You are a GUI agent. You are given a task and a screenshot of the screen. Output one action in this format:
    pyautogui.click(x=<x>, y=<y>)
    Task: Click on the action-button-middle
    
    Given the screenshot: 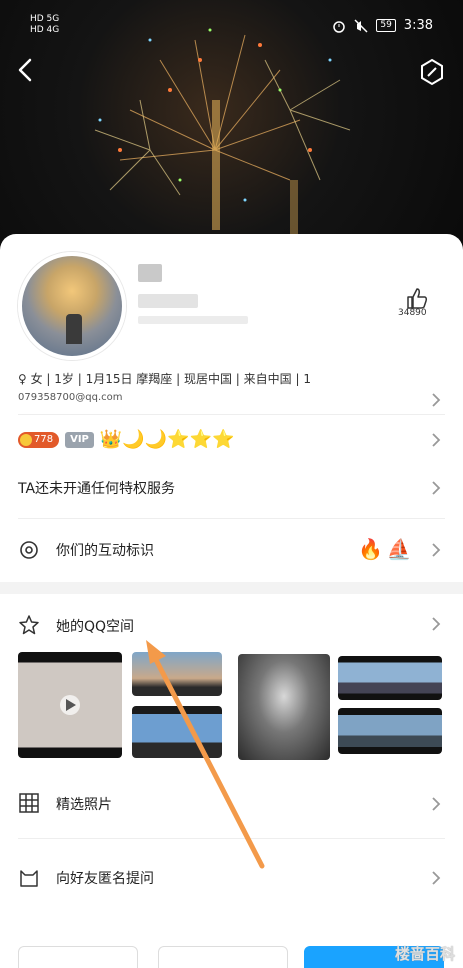 What is the action you would take?
    pyautogui.click(x=223, y=957)
    